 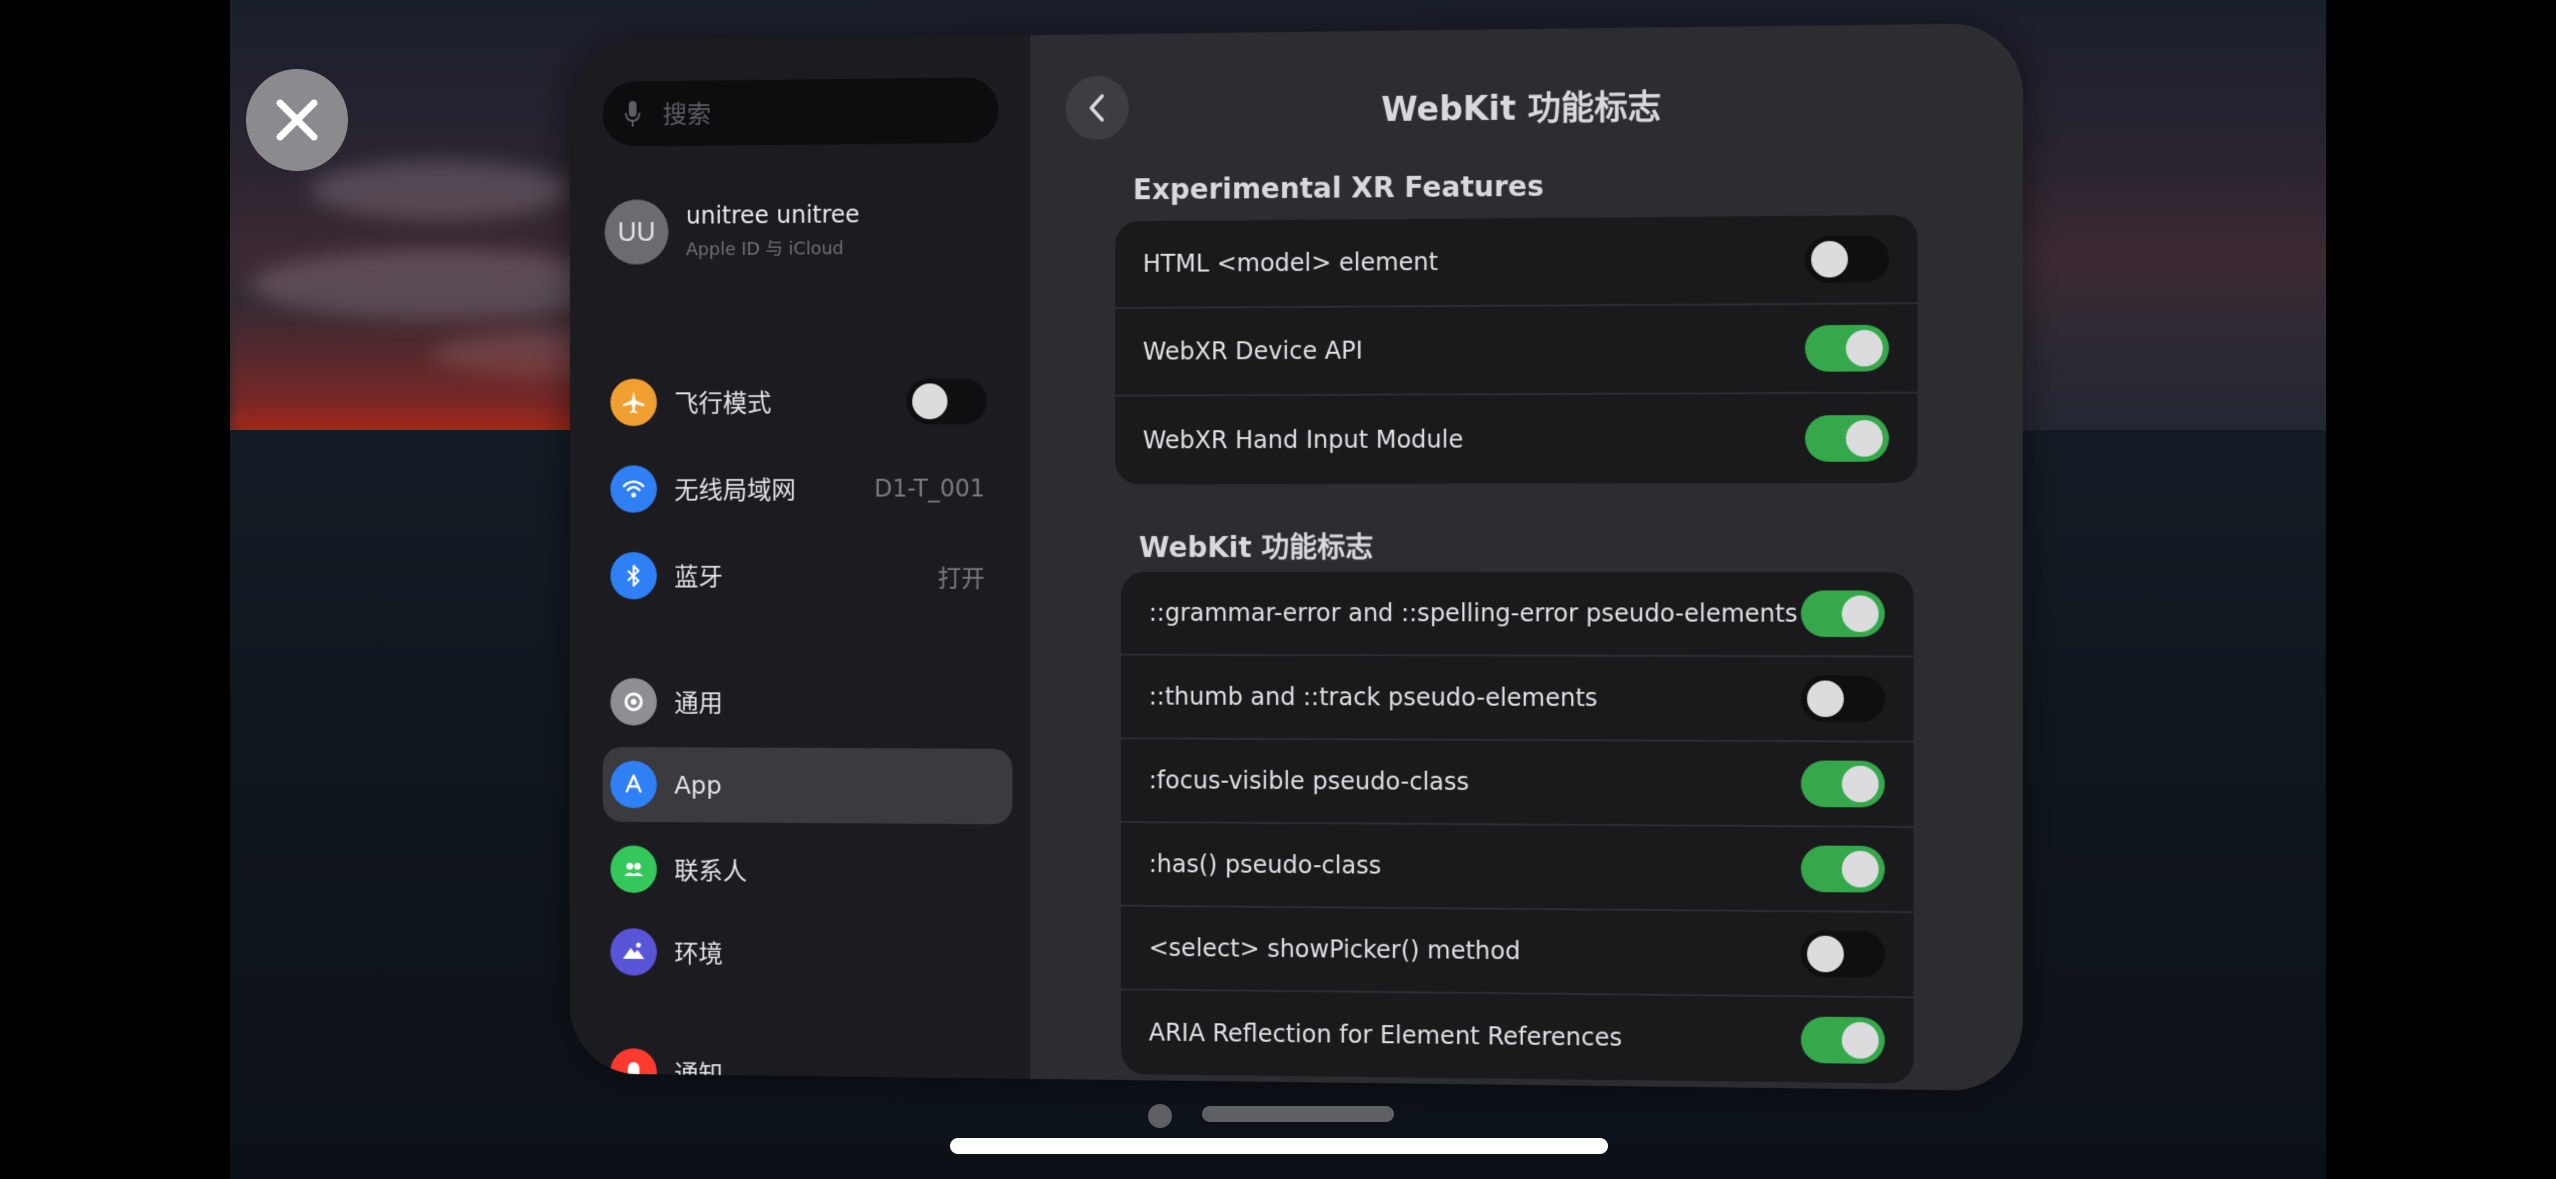 I want to click on section-title-webkit: WebKit 功能标志, so click(x=1256, y=547).